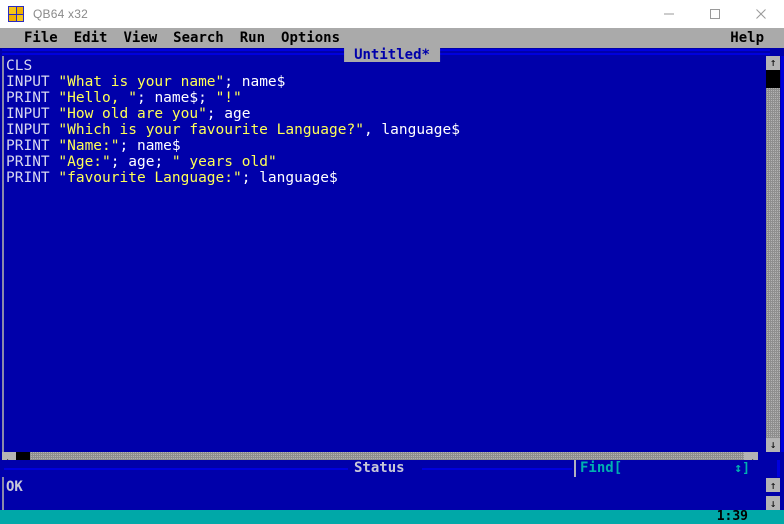 The height and width of the screenshot is (524, 784). What do you see at coordinates (575, 468) in the screenshot?
I see `find-panel-divider` at bounding box center [575, 468].